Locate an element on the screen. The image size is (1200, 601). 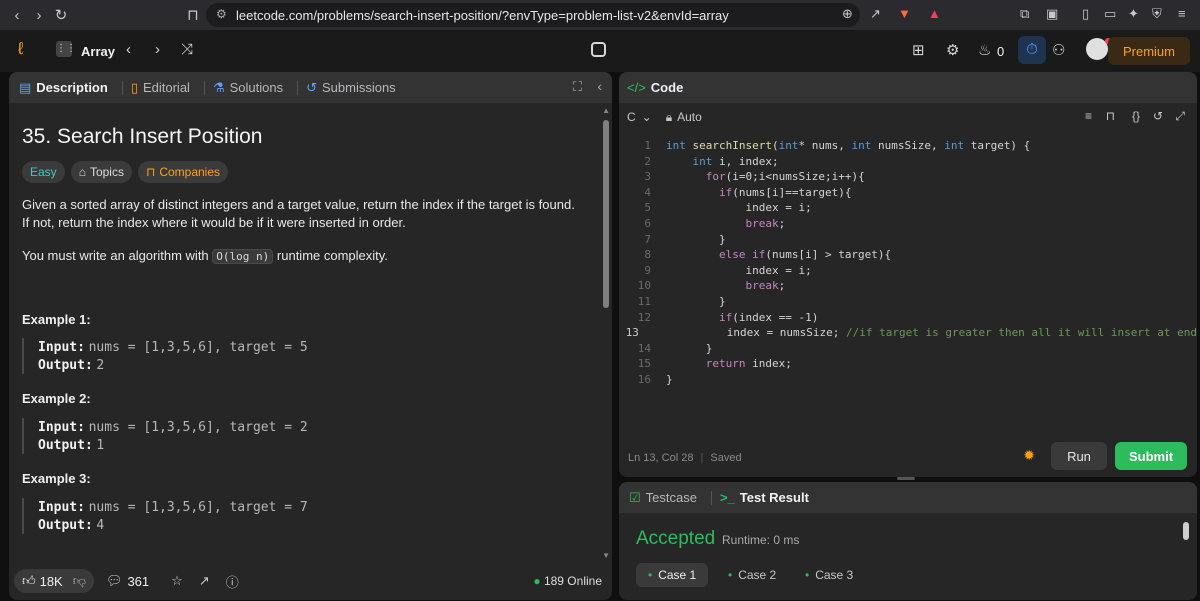
wallet-icon: ▣ is located at coordinates (1052, 14).